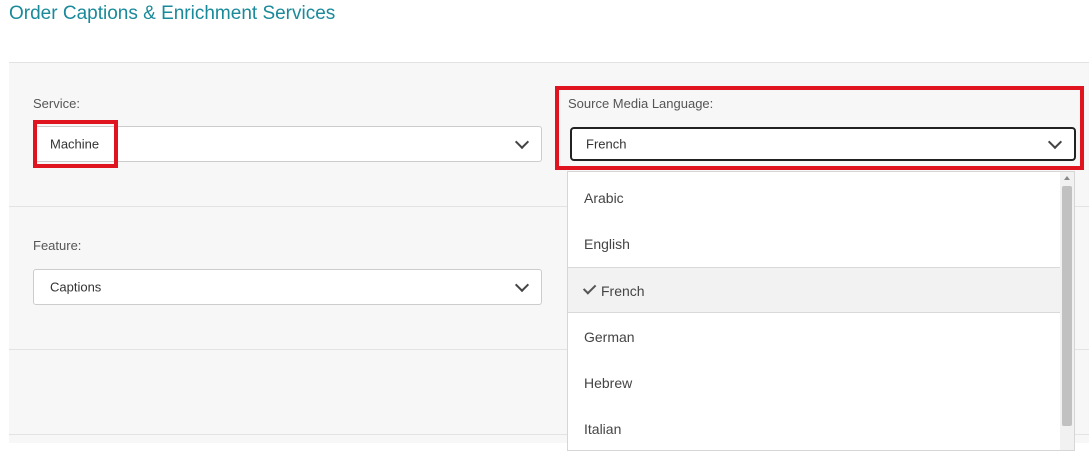 This screenshot has height=451, width=1089. I want to click on service-label: Service:, so click(56, 103).